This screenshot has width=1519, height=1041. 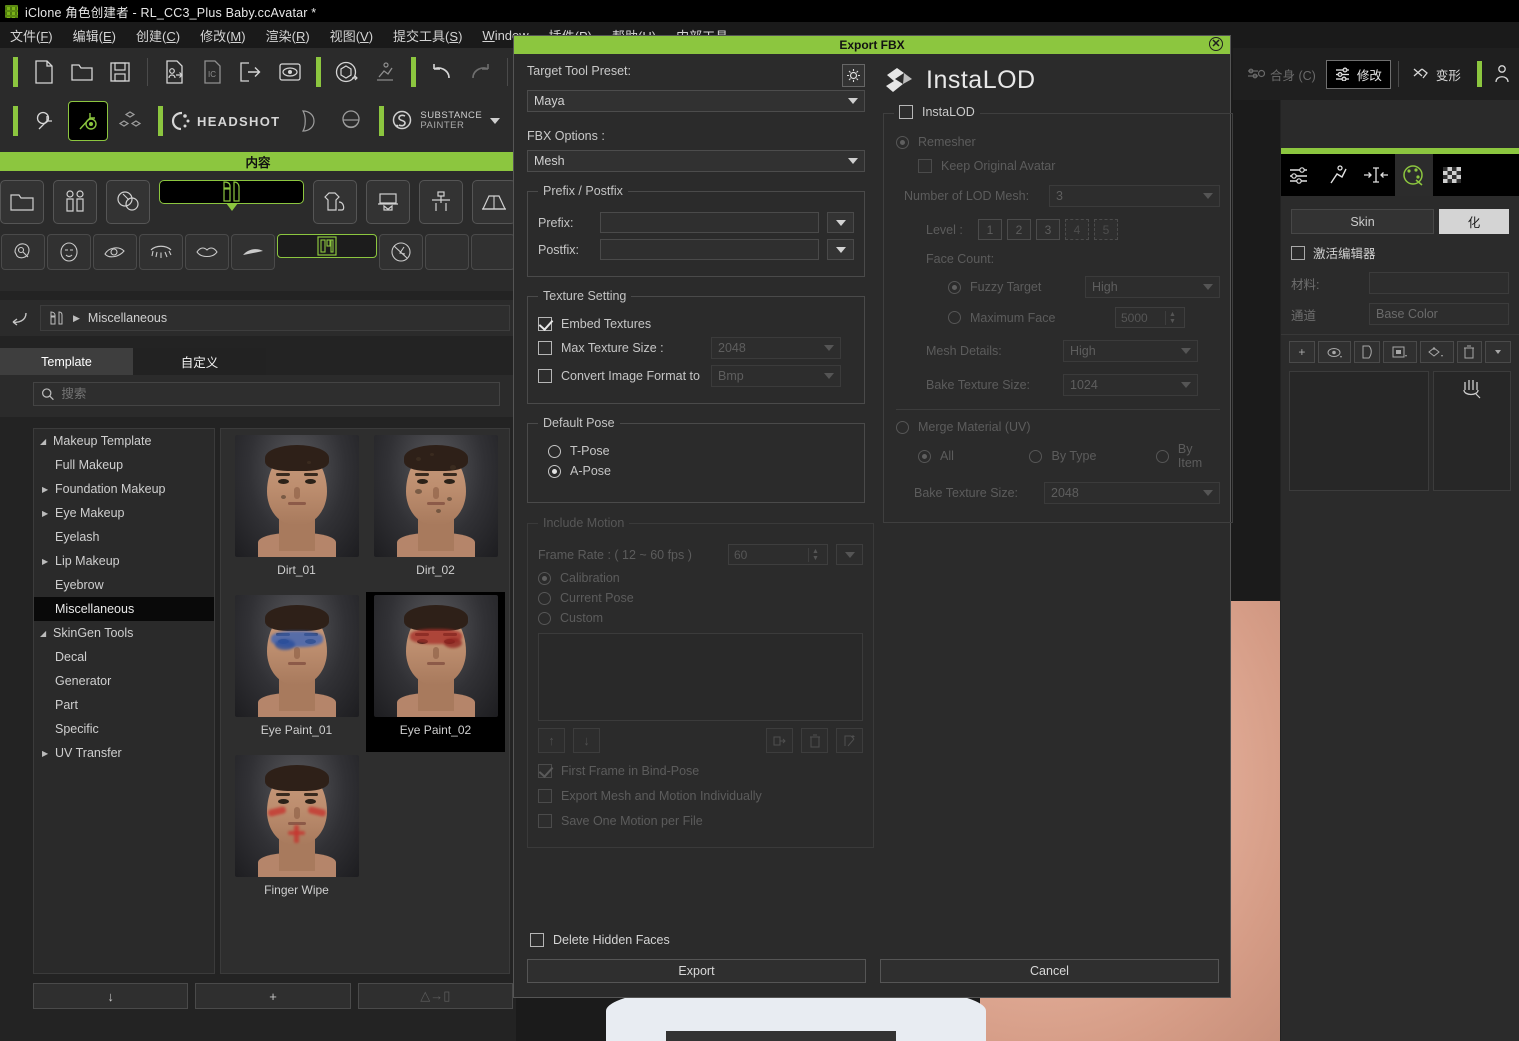 I want to click on subcat-eye, so click(x=115, y=252).